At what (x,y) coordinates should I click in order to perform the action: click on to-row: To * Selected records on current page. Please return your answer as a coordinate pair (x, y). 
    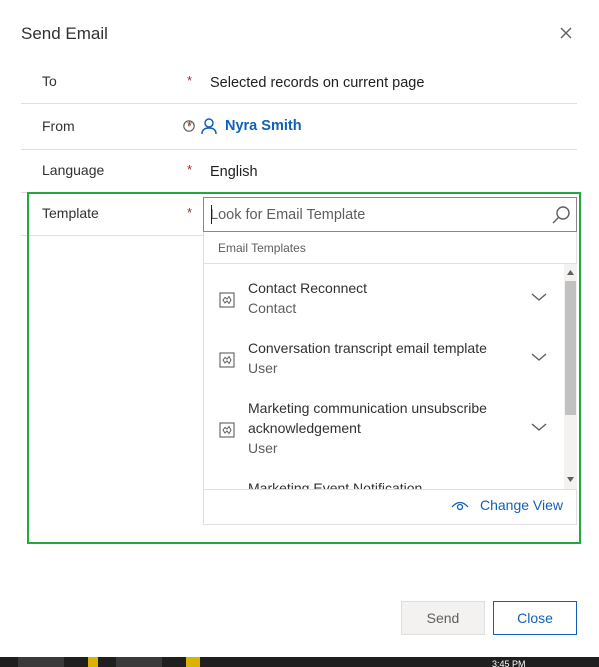
    Looking at the image, I should click on (299, 82).